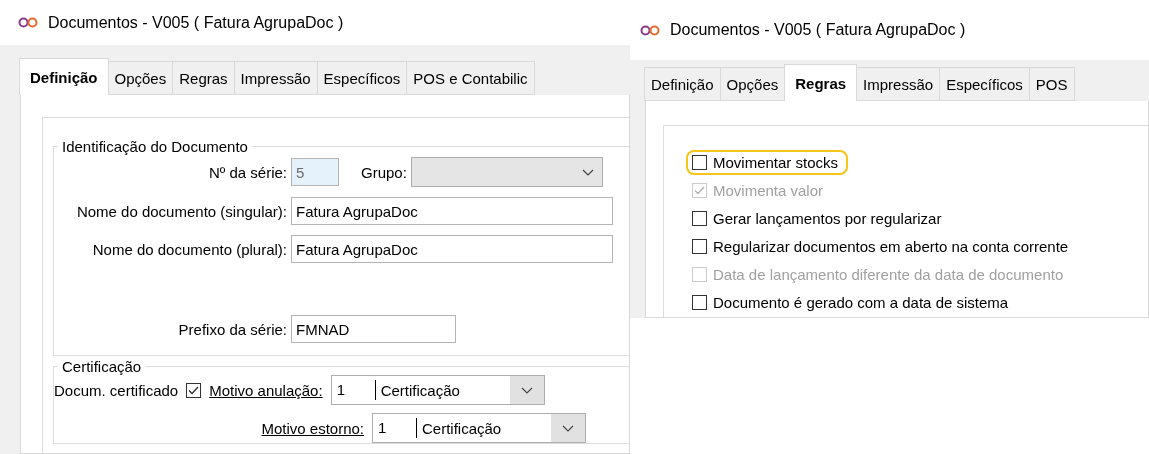  I want to click on tab: POS e Contabilic, so click(470, 78).